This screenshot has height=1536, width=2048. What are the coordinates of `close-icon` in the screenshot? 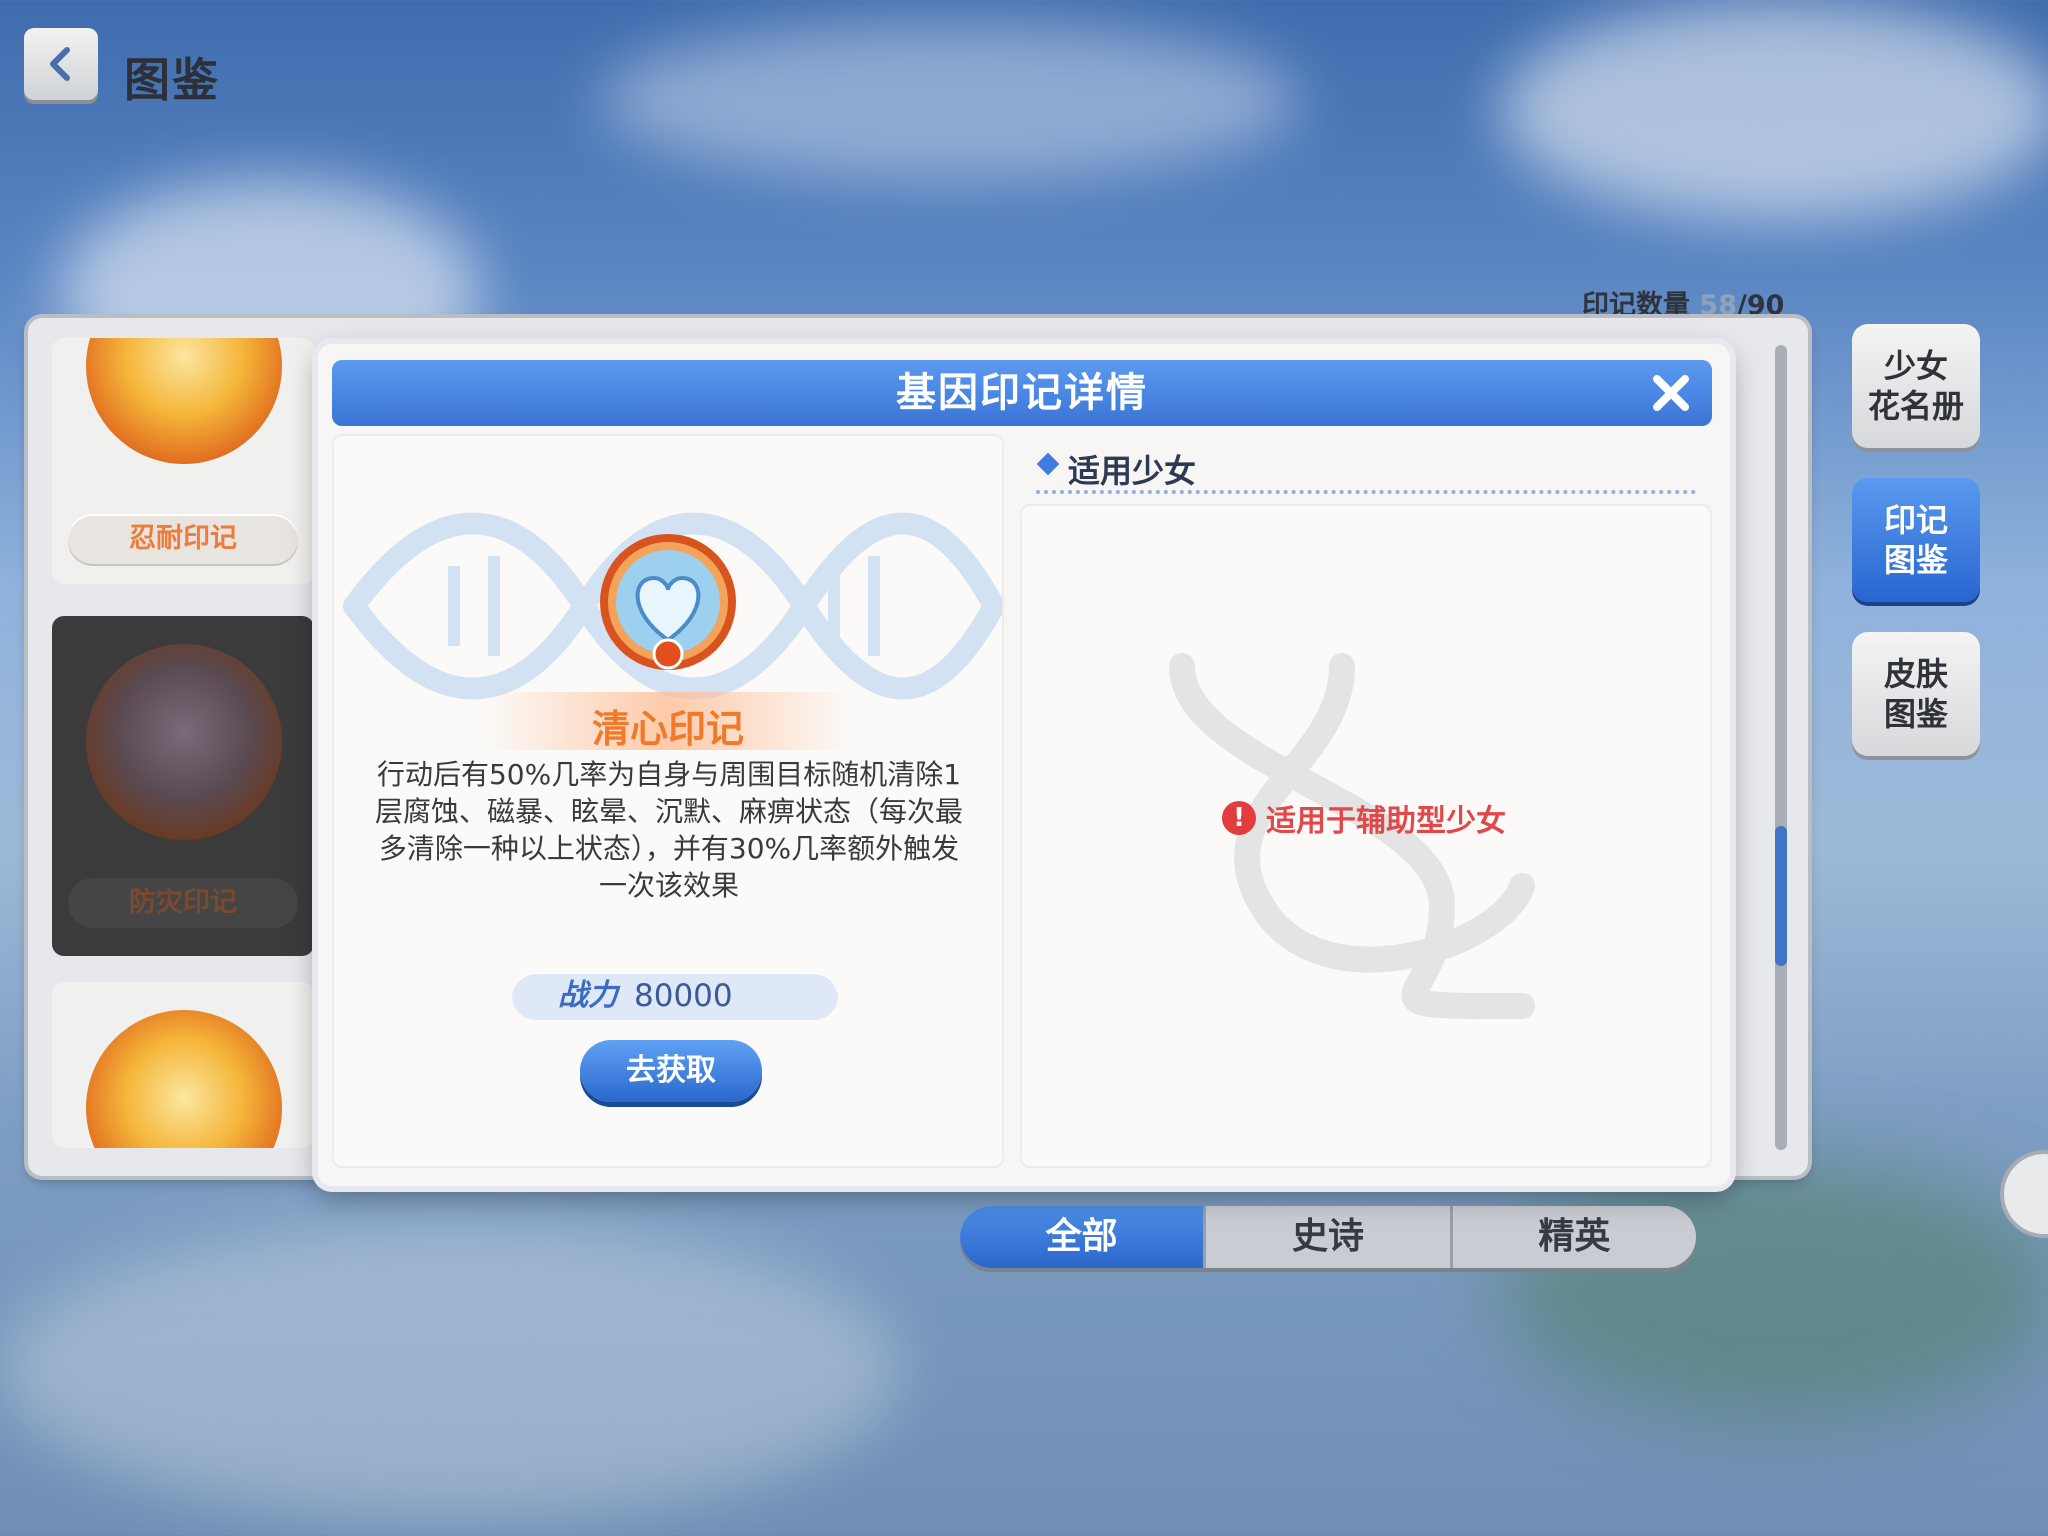 It's located at (1671, 393).